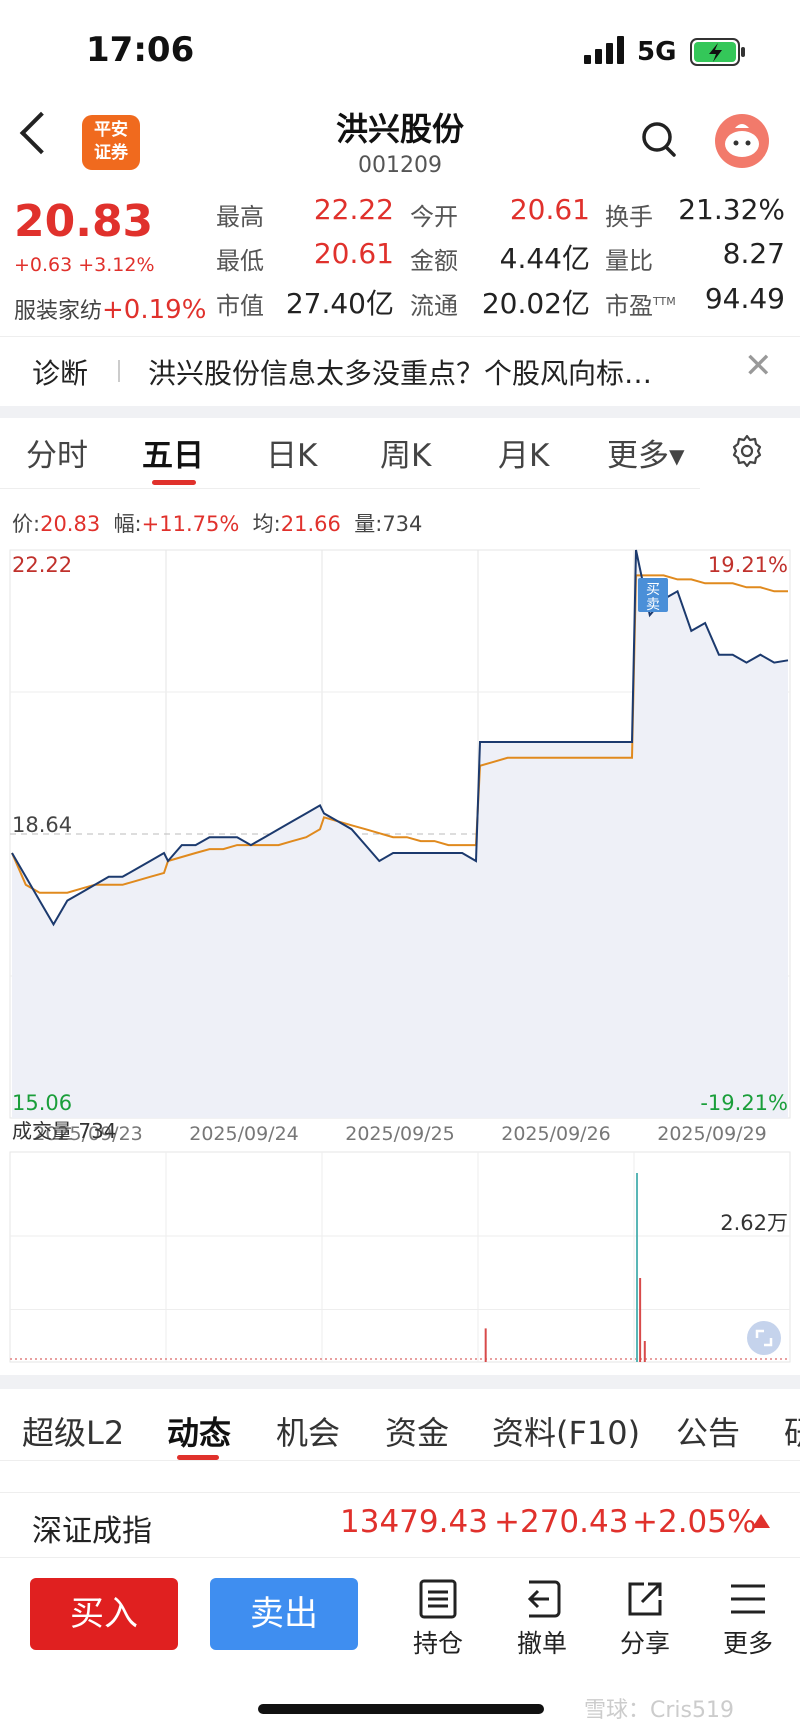 This screenshot has height=1731, width=800. I want to click on y-label-bottom: 15.06, so click(42, 1103).